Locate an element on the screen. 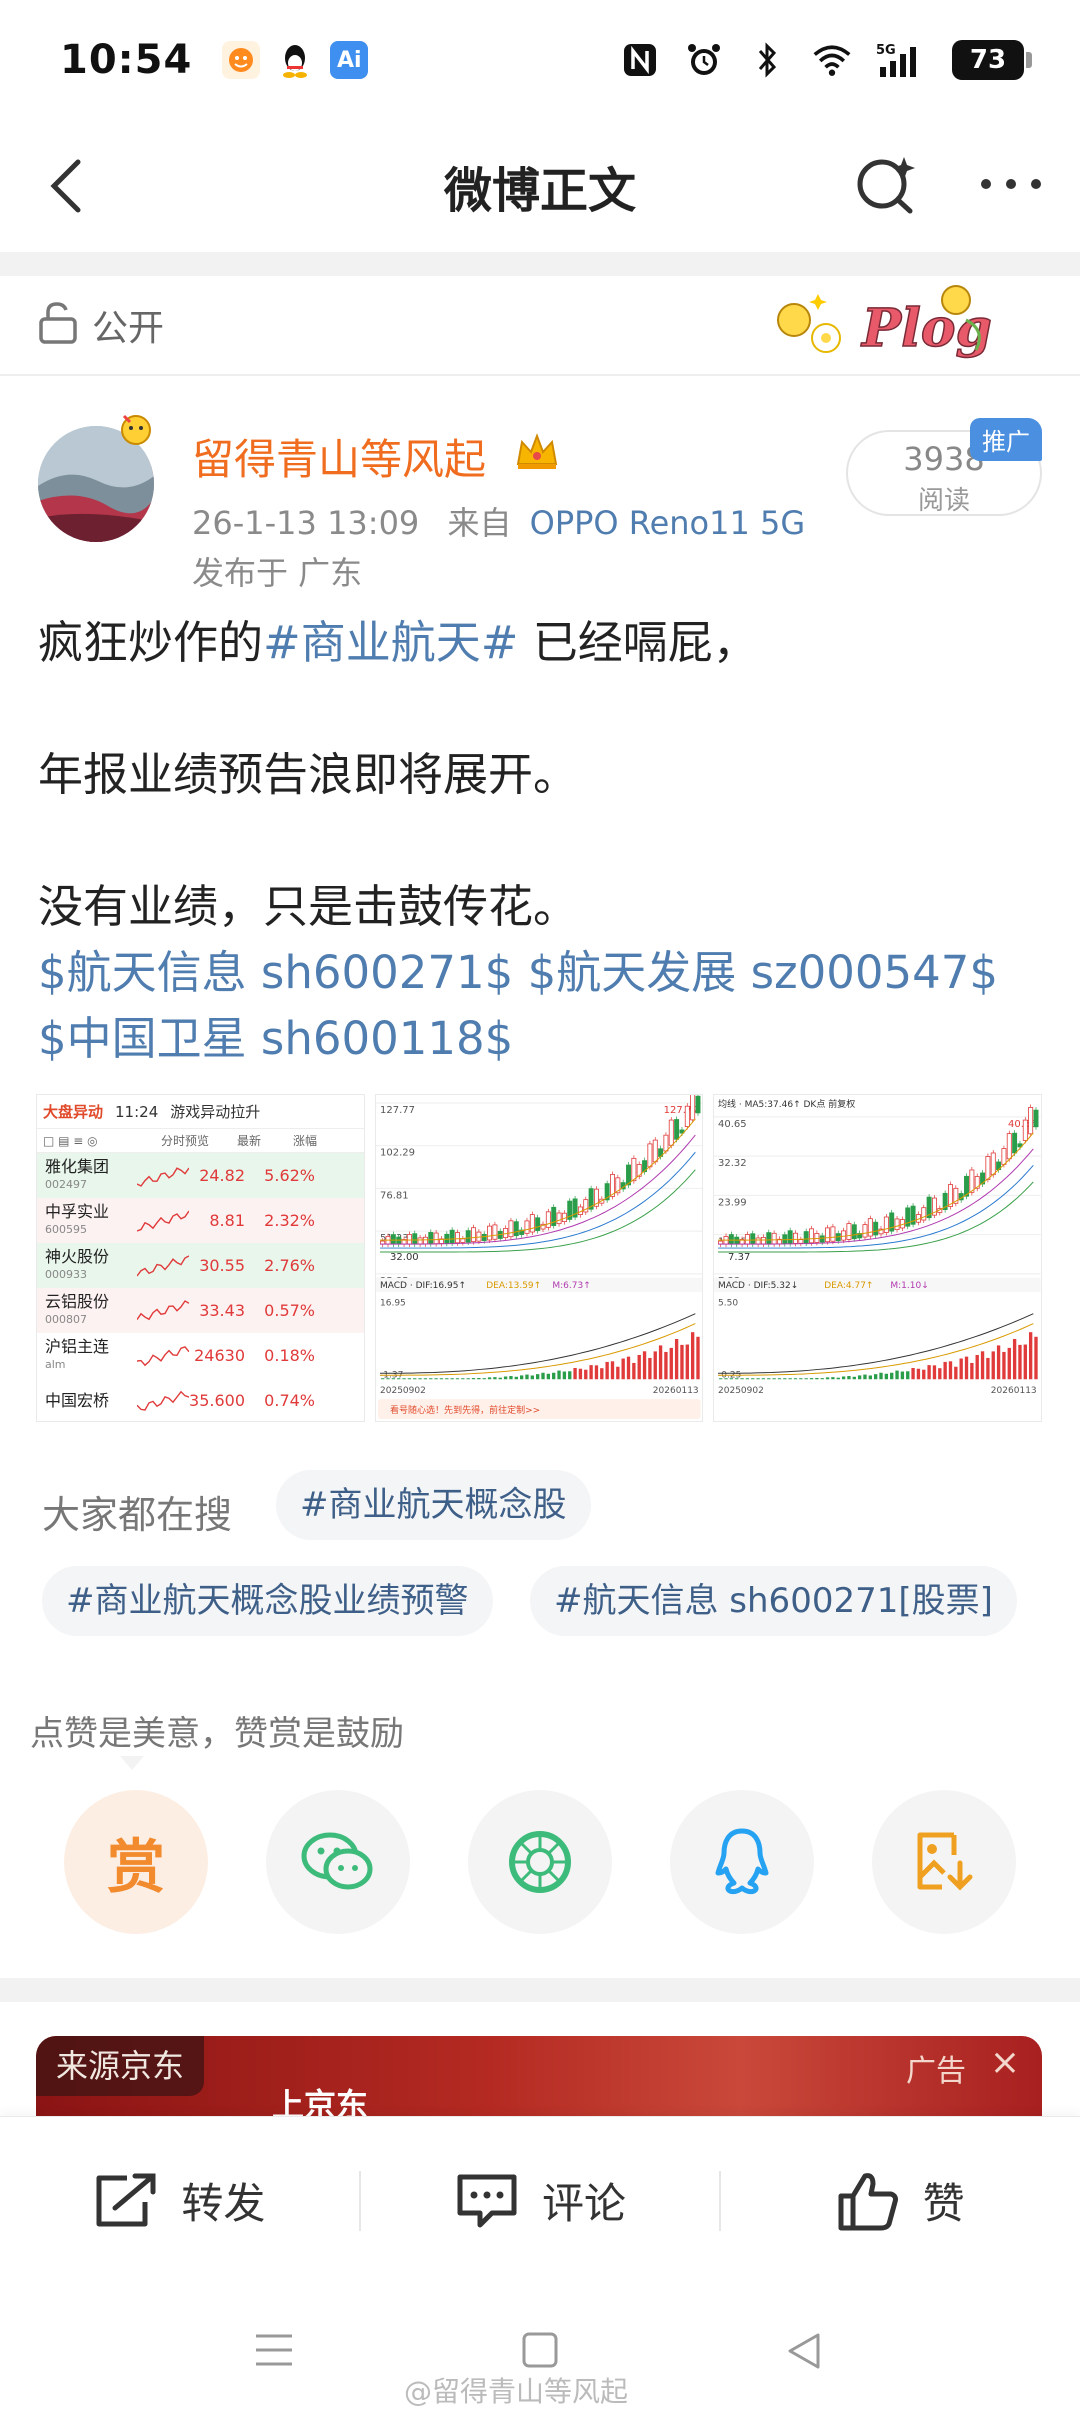  status-time: 10:54 is located at coordinates (126, 60).